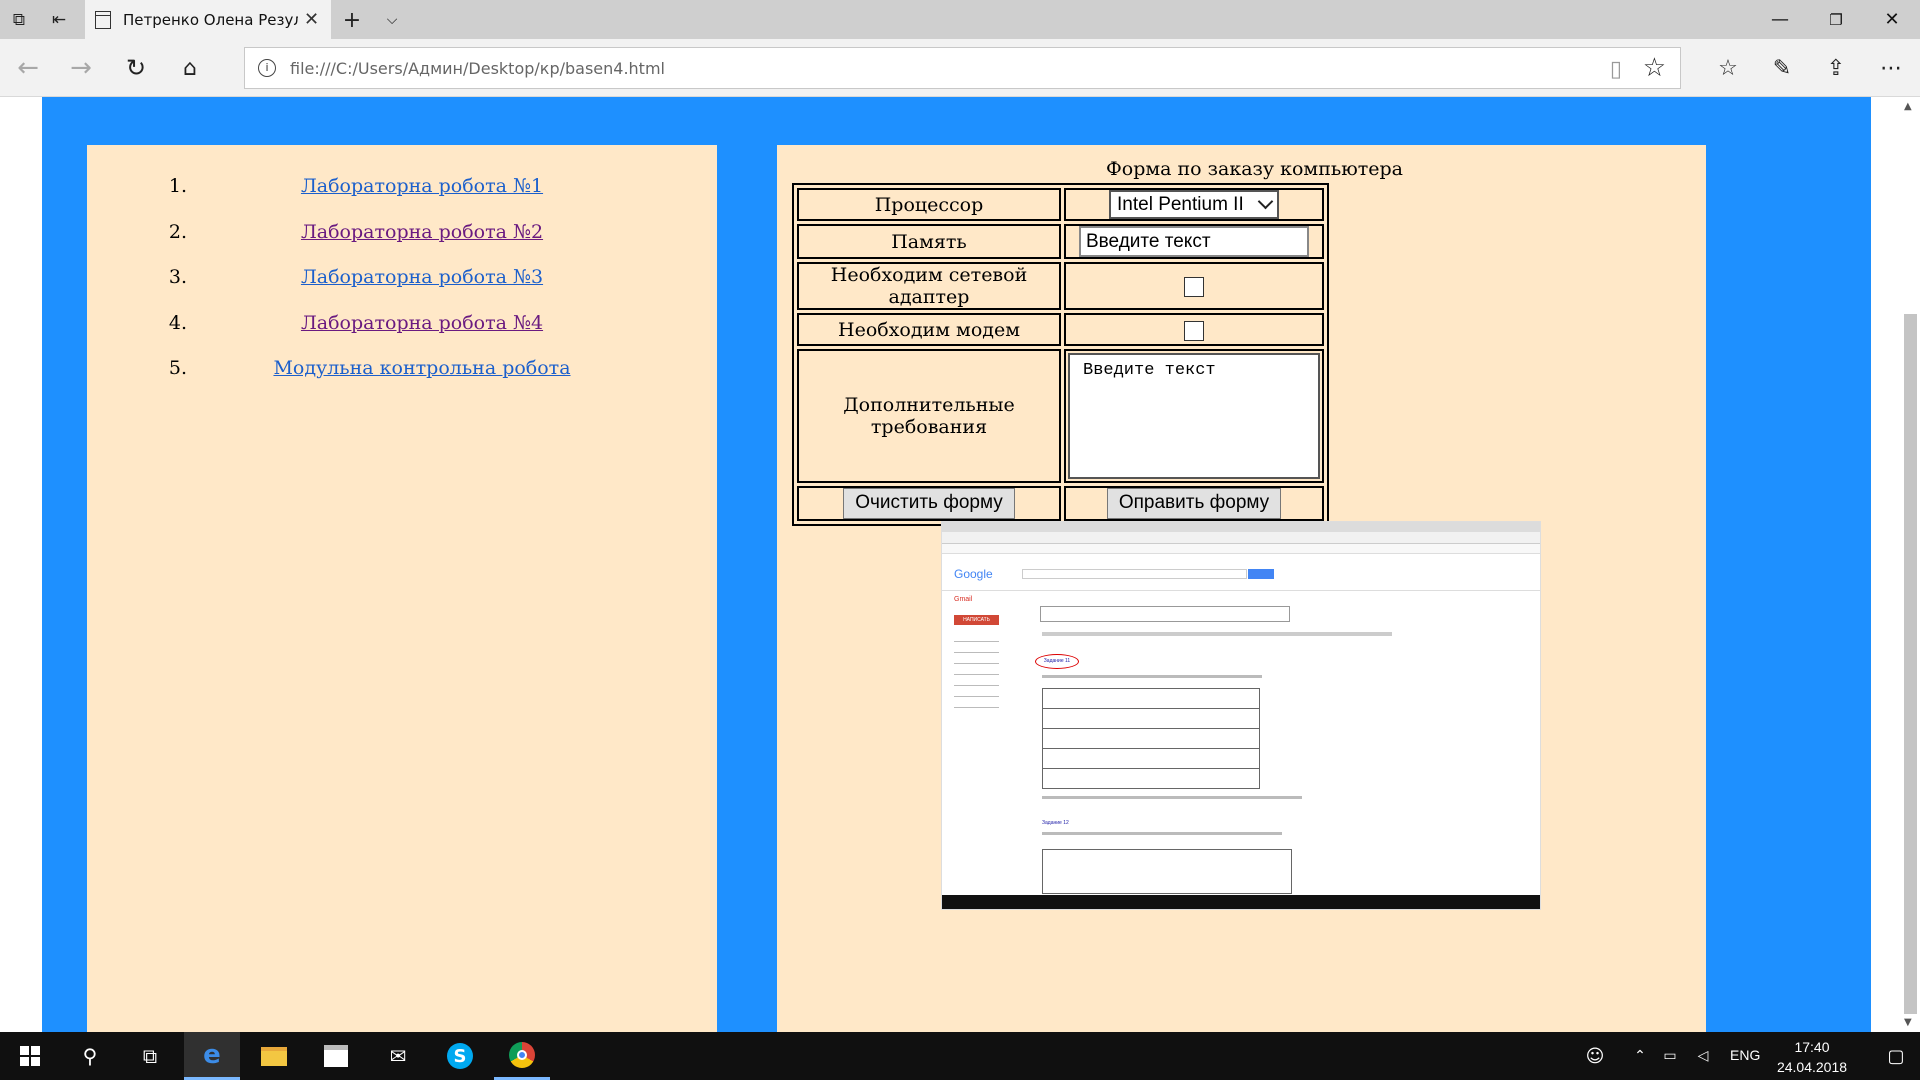 This screenshot has height=1080, width=1920. Describe the element at coordinates (929, 416) in the screenshot. I see `extra-requirements-label: Дополнительные требования` at that location.